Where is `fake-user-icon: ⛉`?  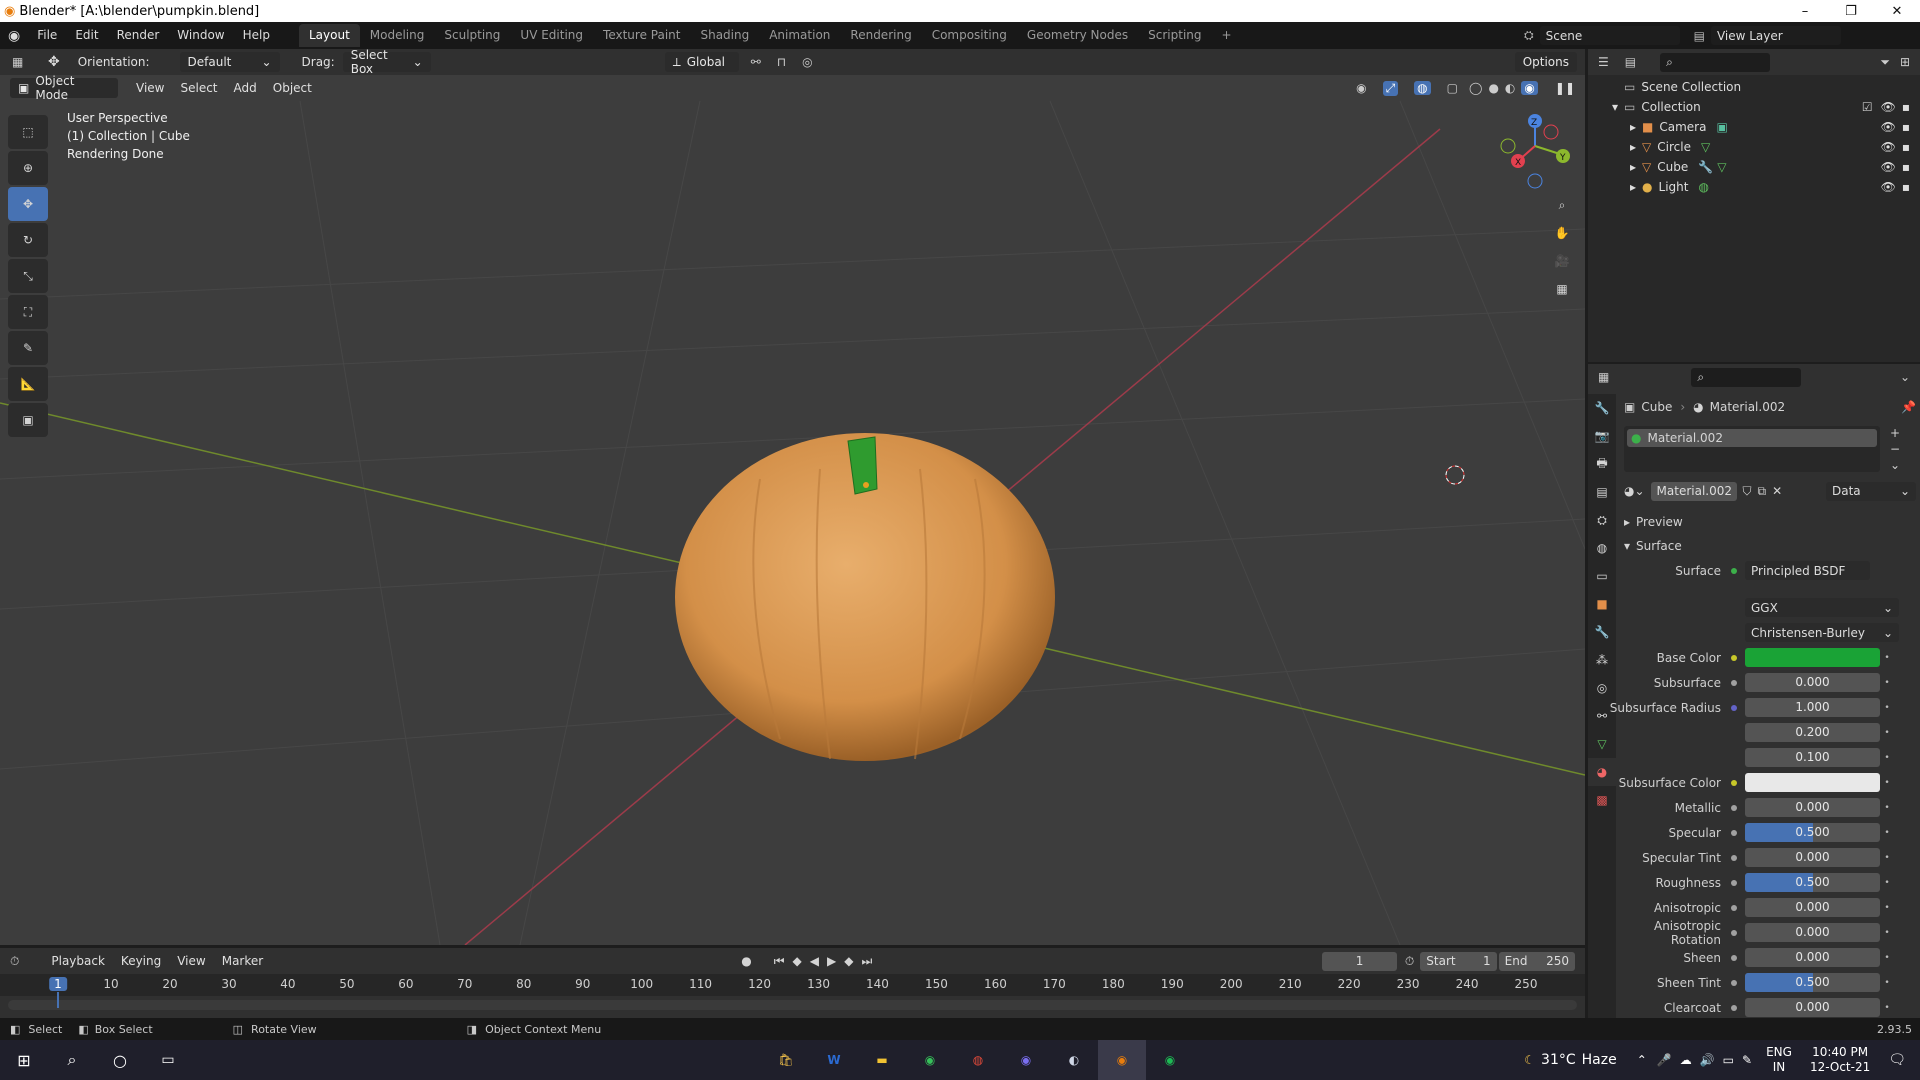 fake-user-icon: ⛉ is located at coordinates (1747, 491).